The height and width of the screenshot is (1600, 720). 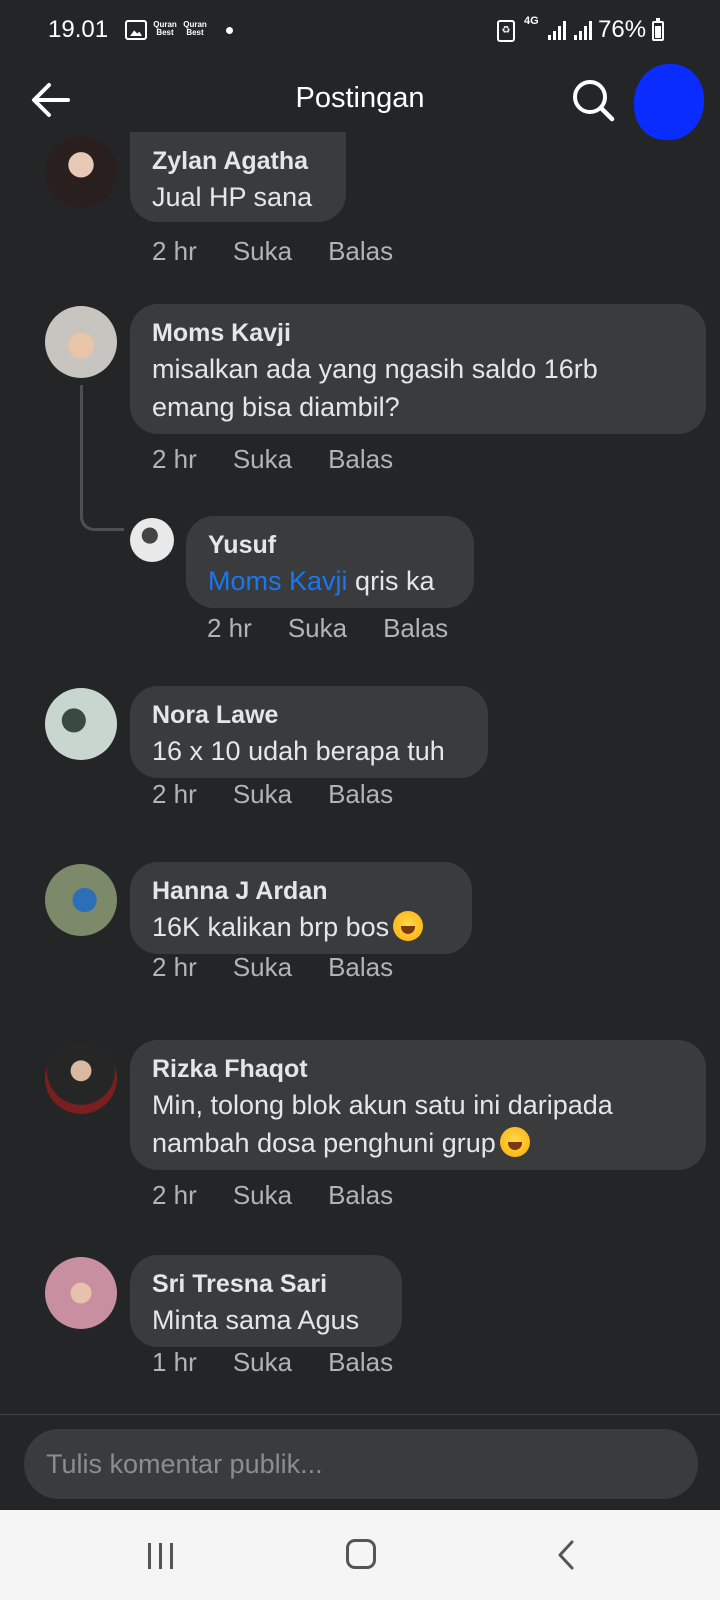 What do you see at coordinates (324, 1143) in the screenshot?
I see `comment-text-line: nambah dosa penghuni grup` at bounding box center [324, 1143].